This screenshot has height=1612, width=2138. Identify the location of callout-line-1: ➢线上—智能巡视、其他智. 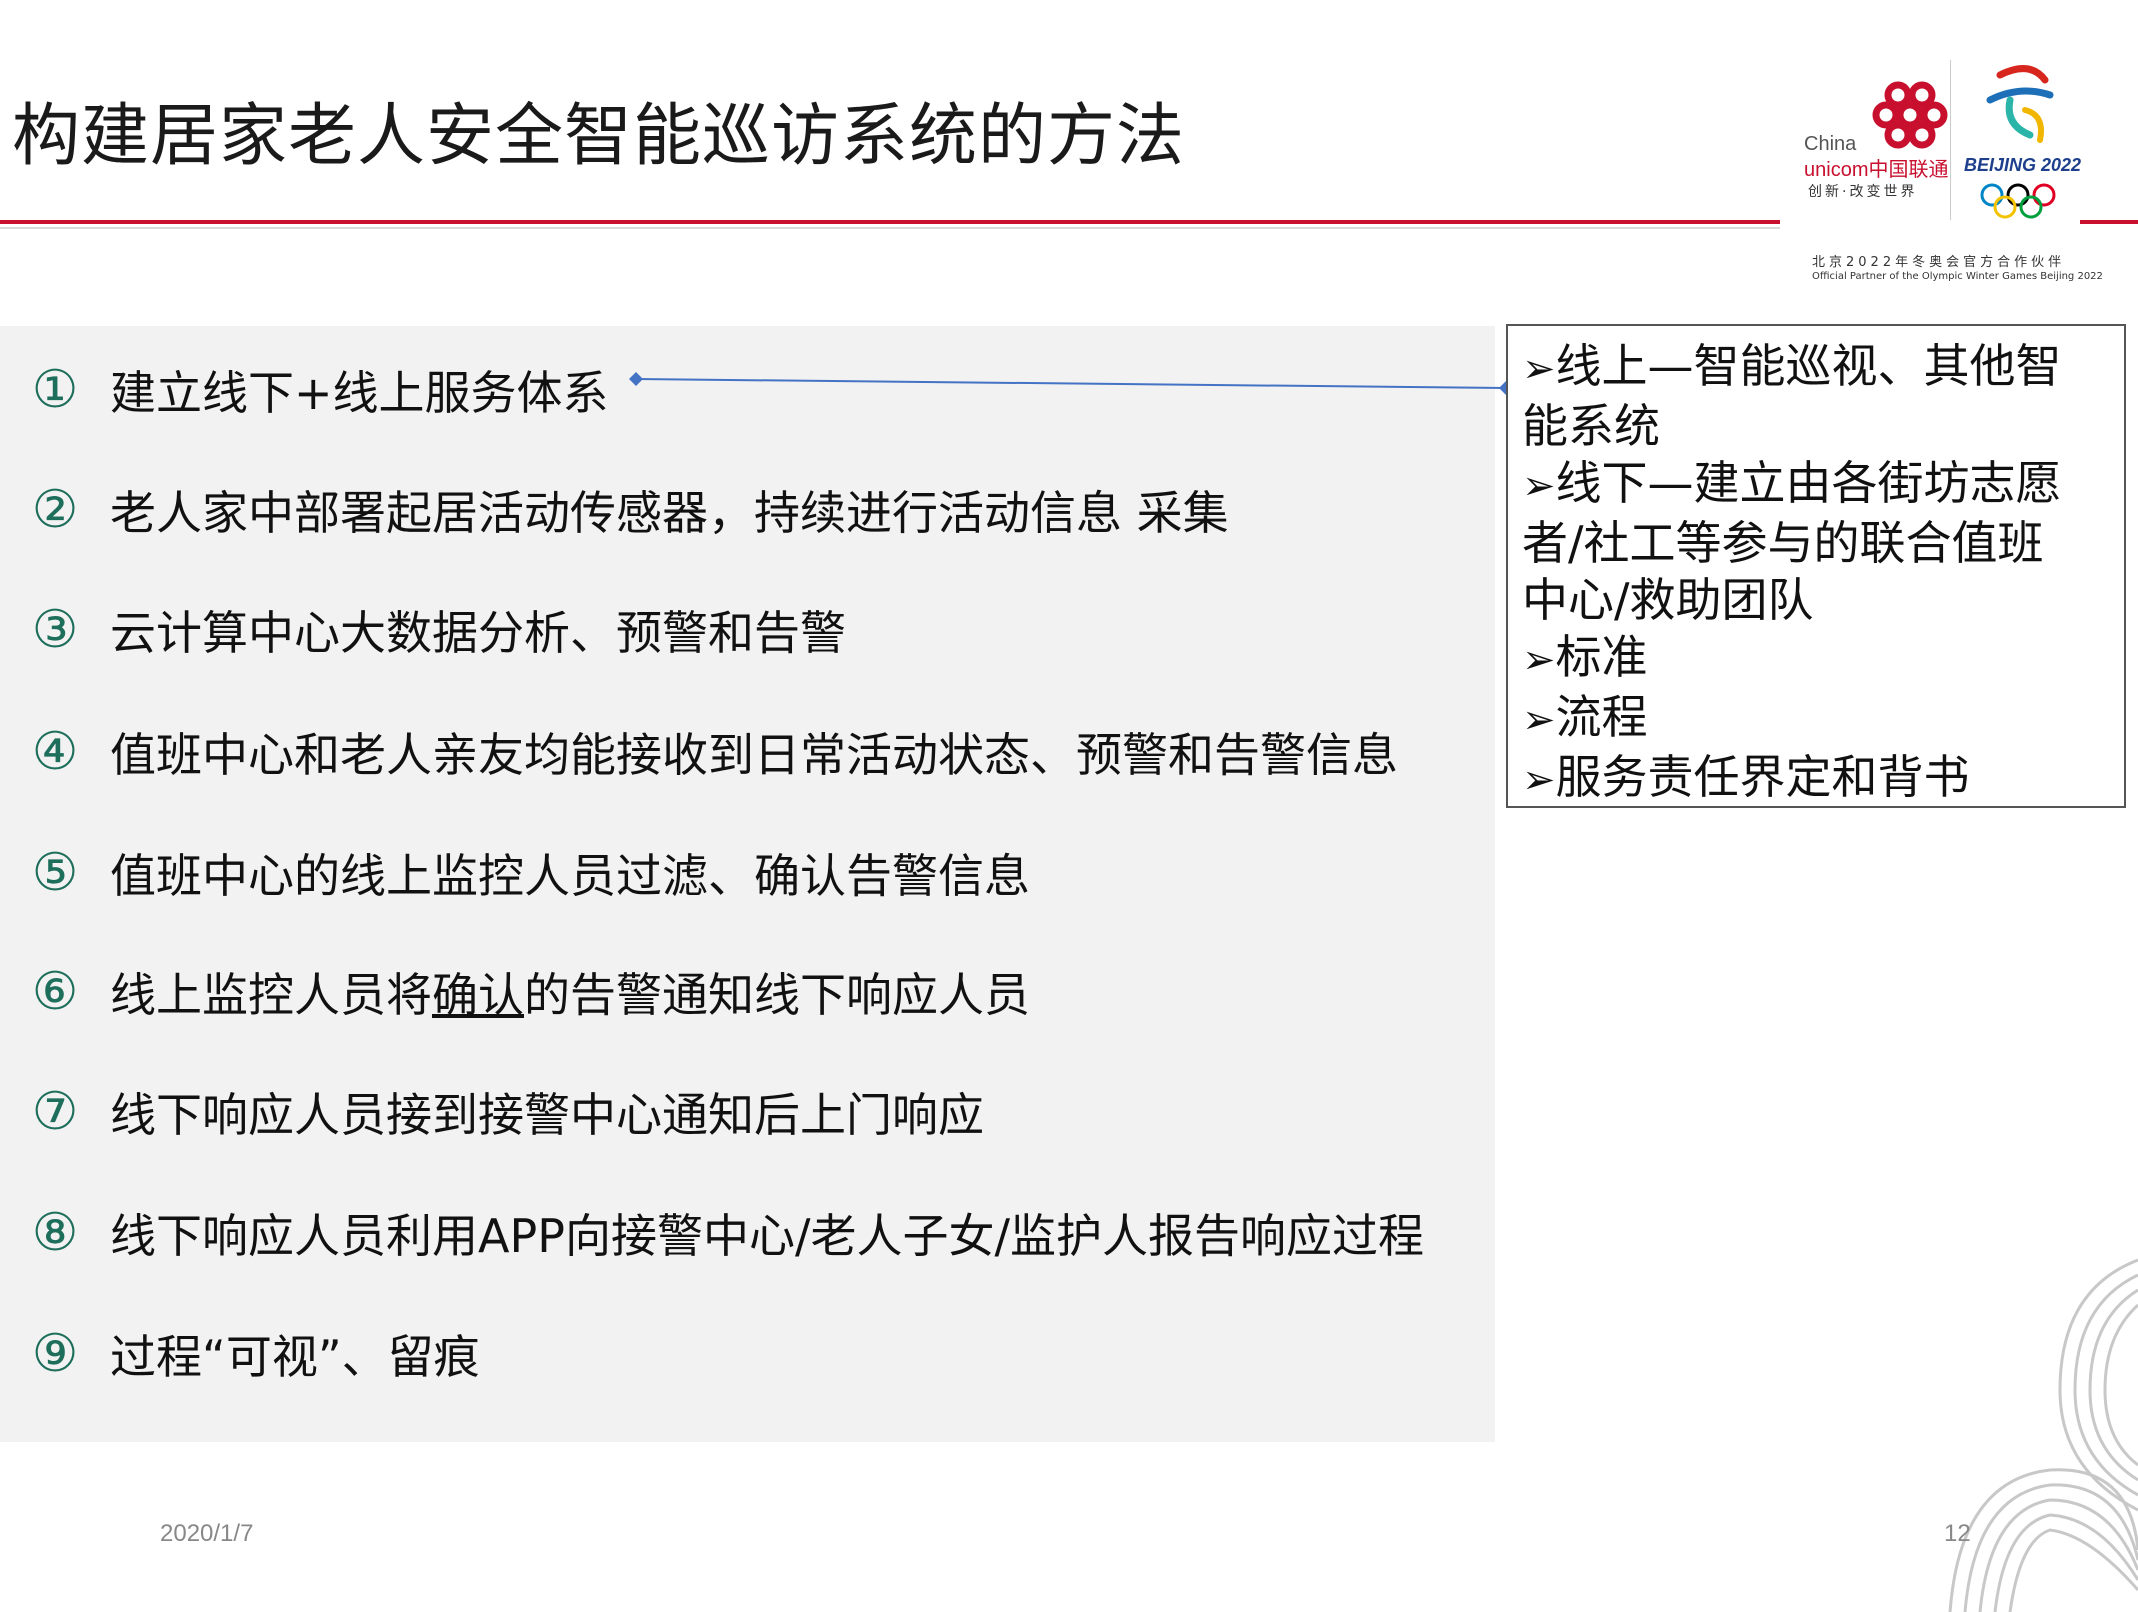
(1816, 368).